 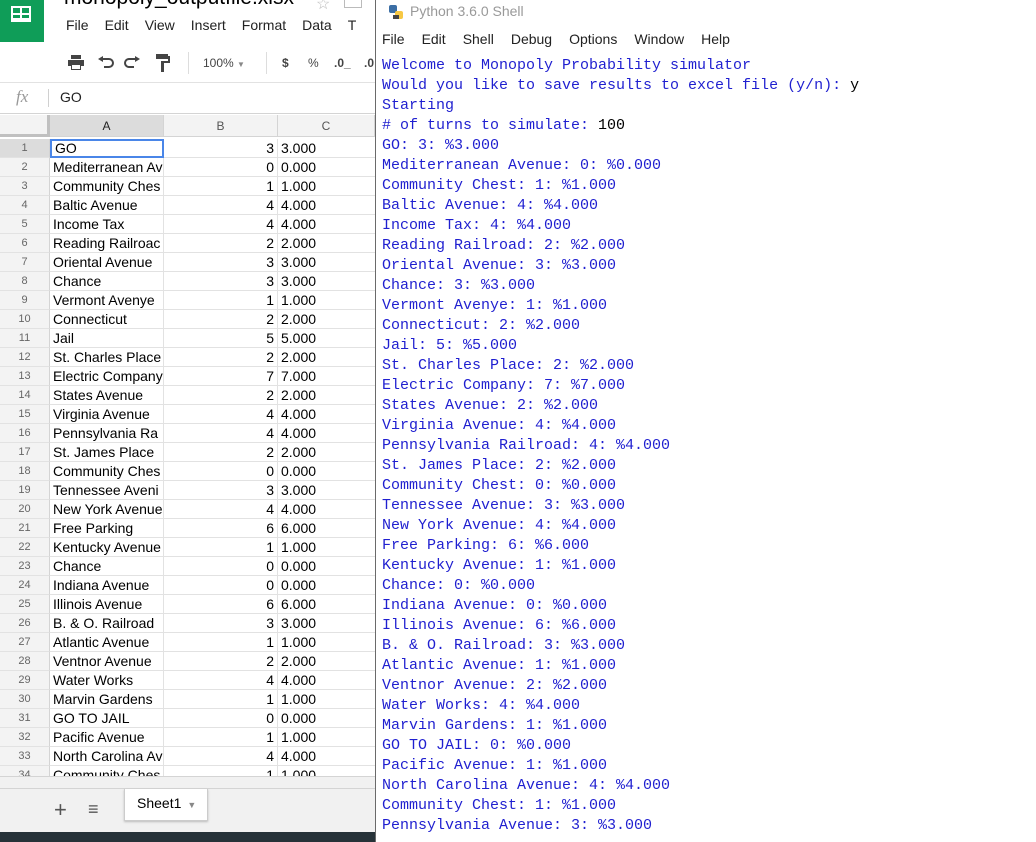 I want to click on row-header: 29, so click(x=25, y=680).